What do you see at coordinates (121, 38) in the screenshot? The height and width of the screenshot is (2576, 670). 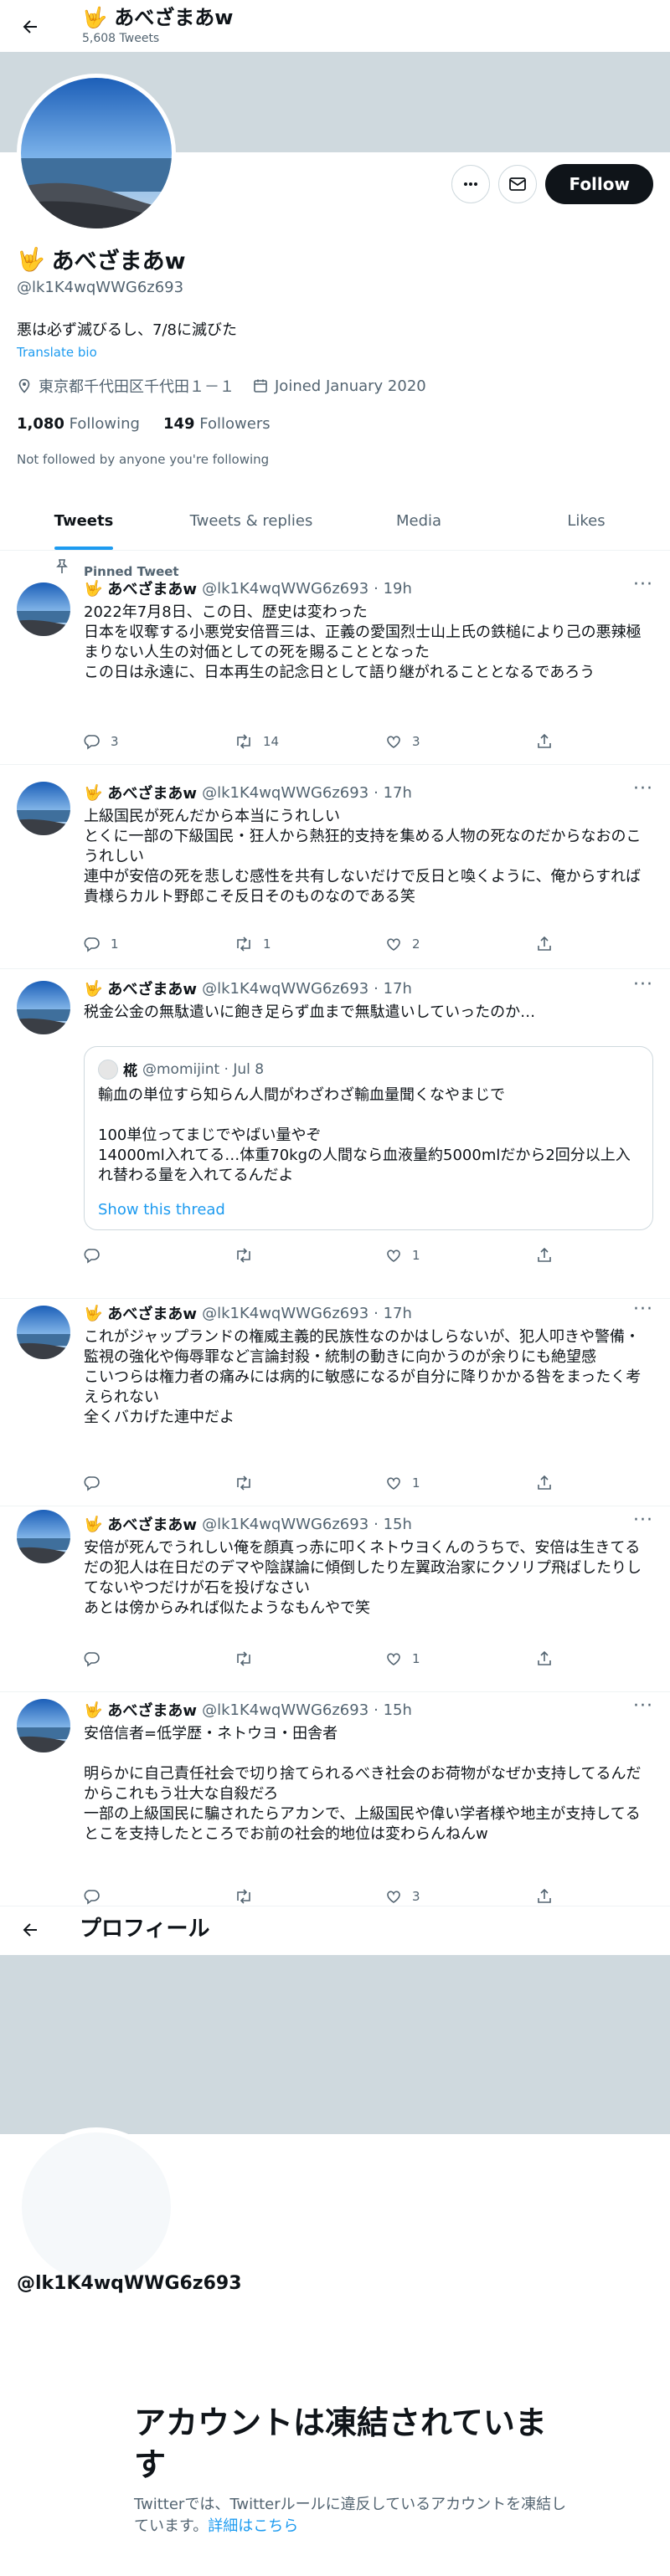 I see `tweet-count: 5,608 Tweets` at bounding box center [121, 38].